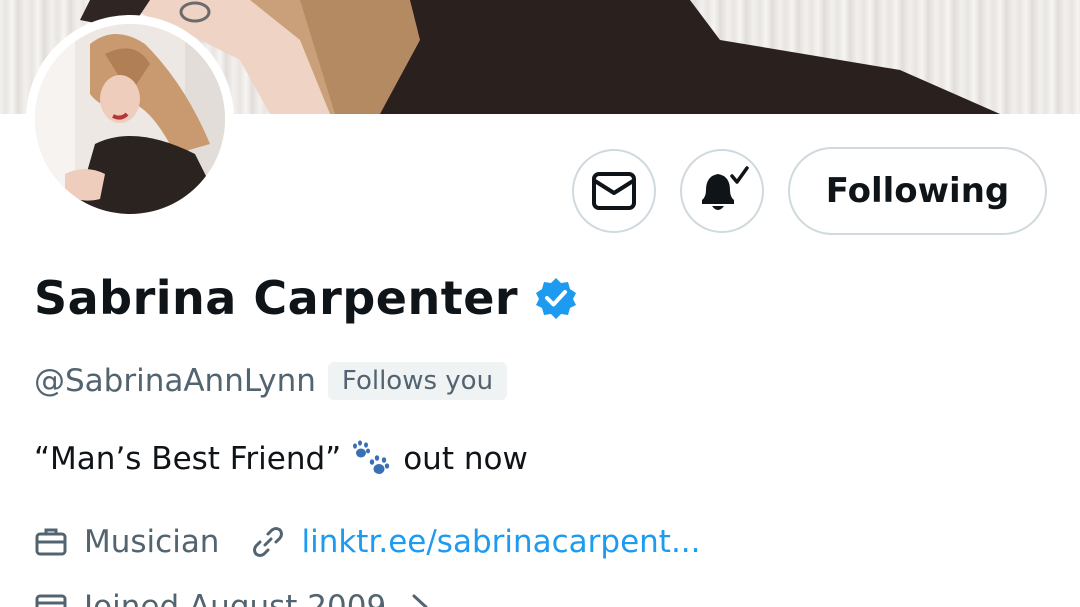 The height and width of the screenshot is (607, 1080). What do you see at coordinates (152, 542) in the screenshot?
I see `category-label: Musician` at bounding box center [152, 542].